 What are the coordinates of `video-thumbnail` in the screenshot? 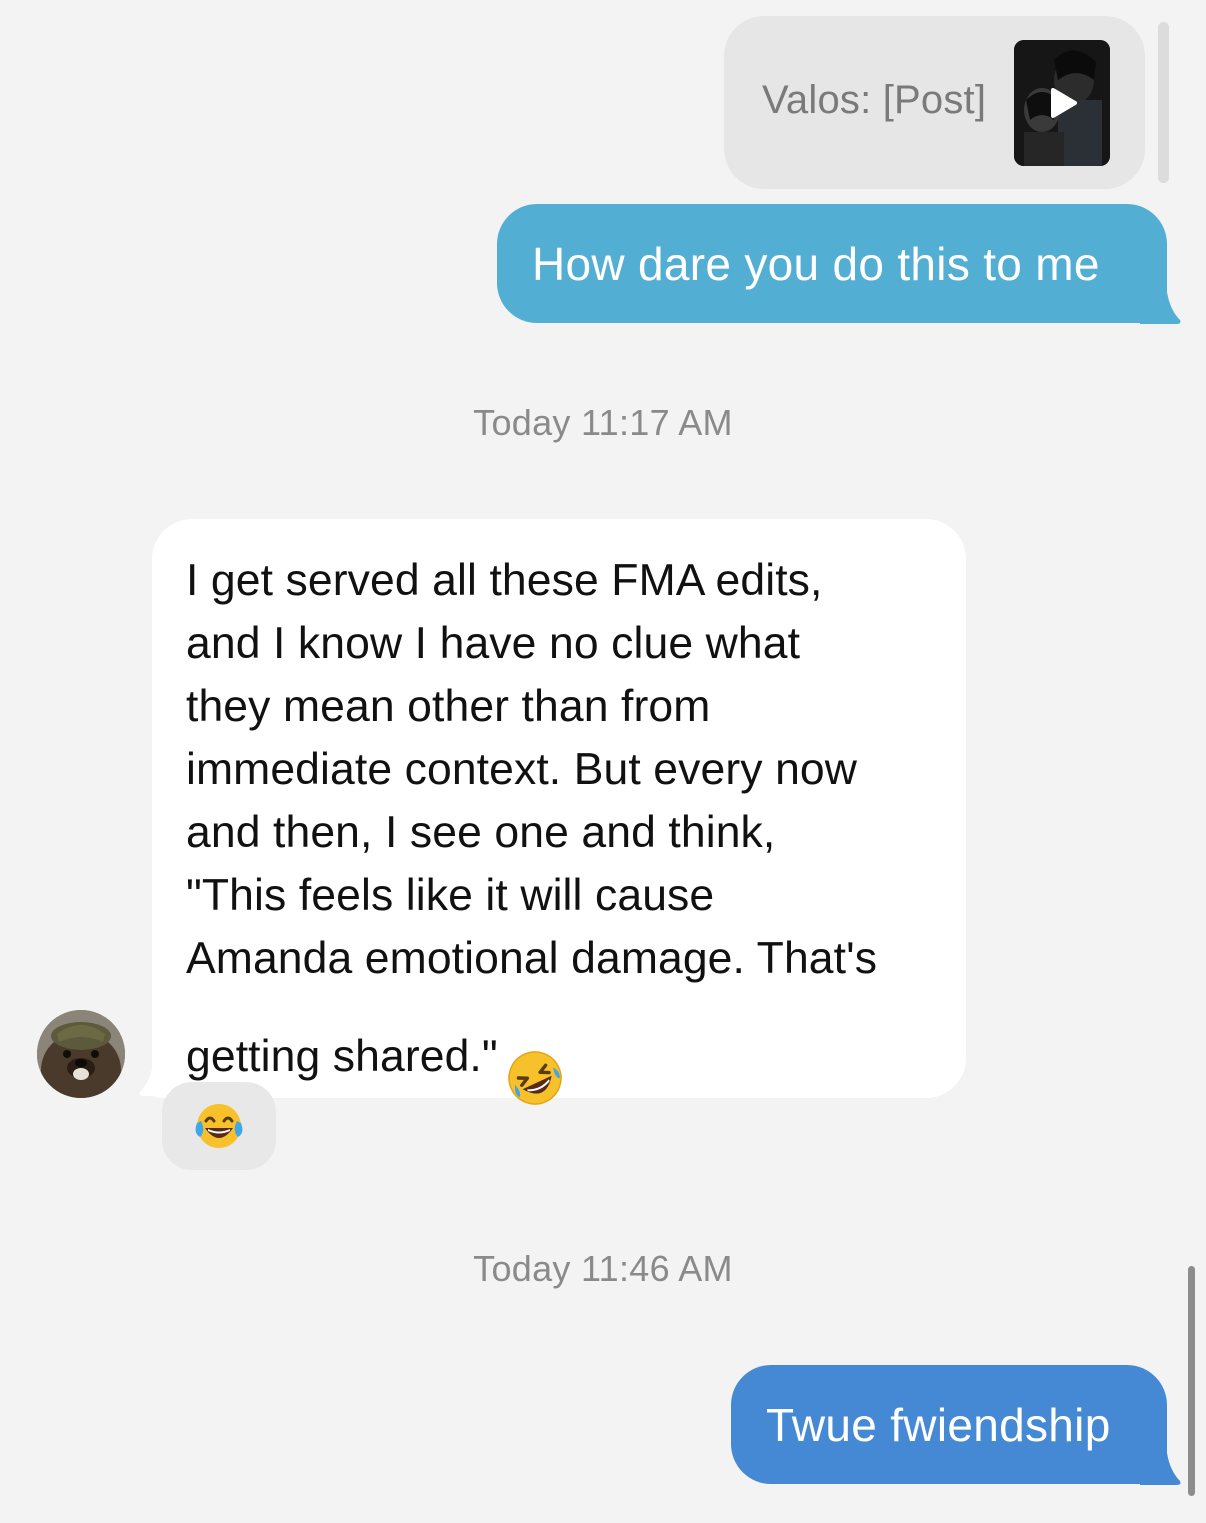 It's located at (1062, 103).